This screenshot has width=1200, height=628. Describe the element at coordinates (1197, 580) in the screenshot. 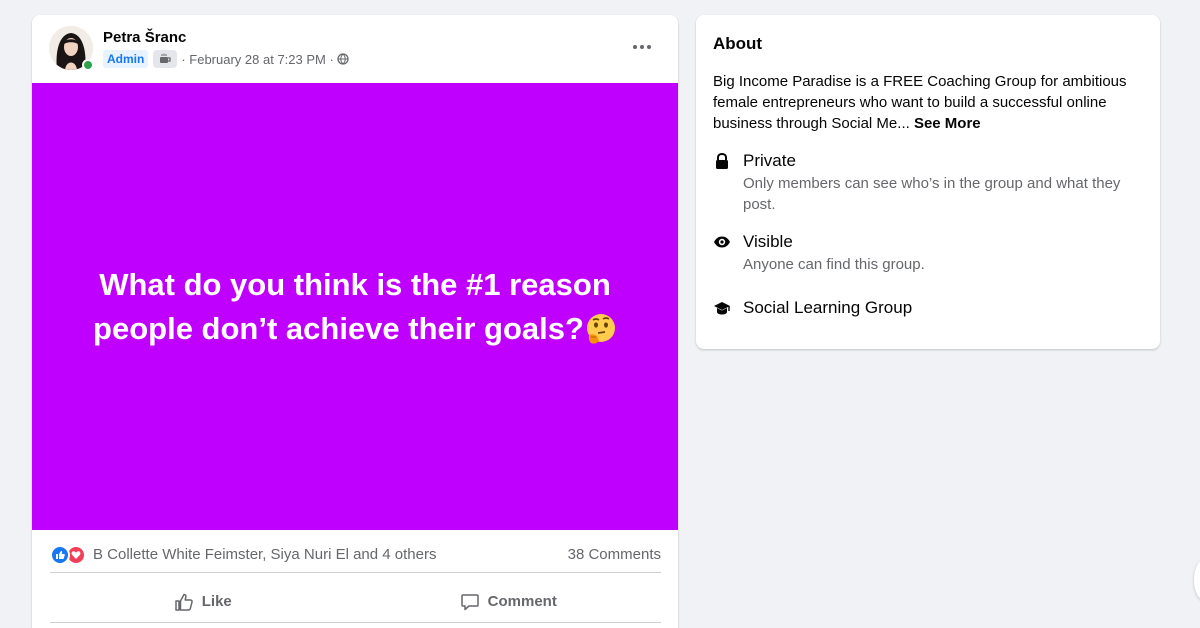

I see `scroll-edge-button` at that location.